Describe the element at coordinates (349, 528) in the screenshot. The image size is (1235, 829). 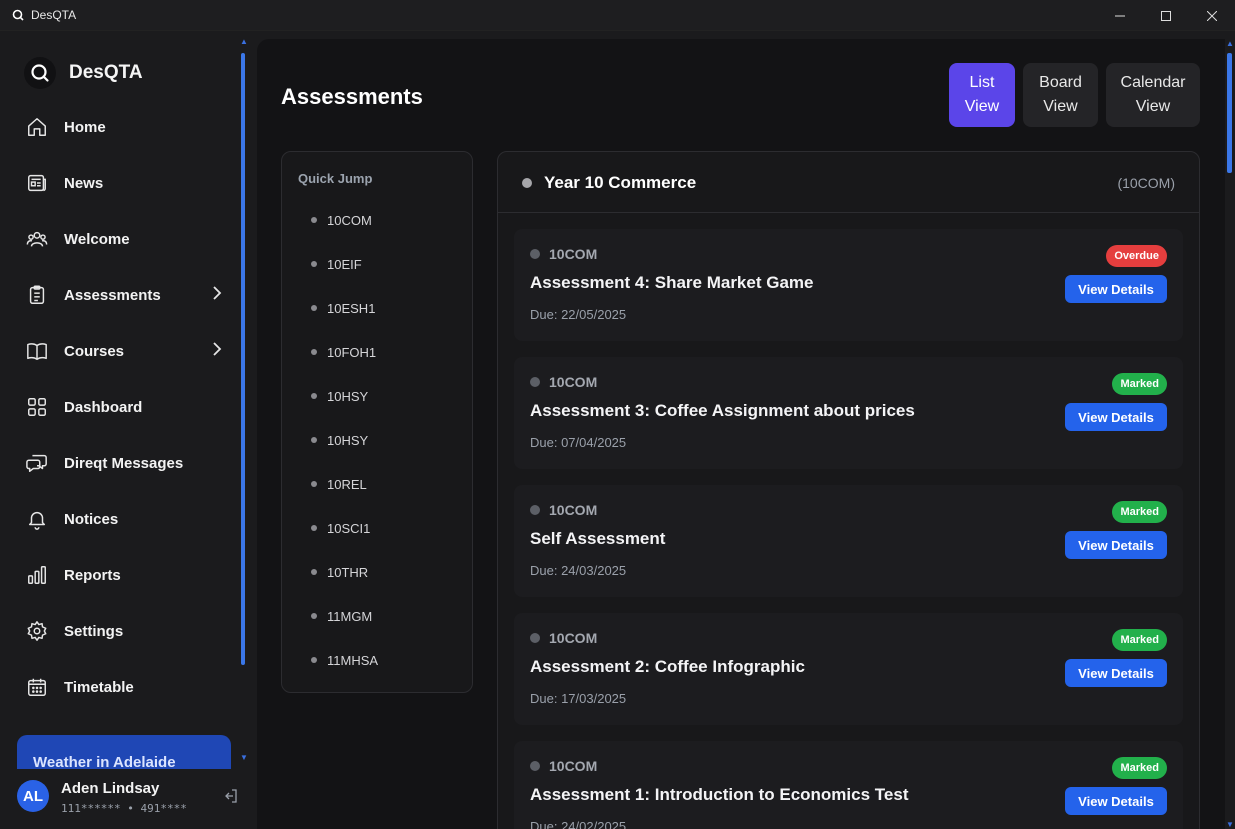
I see `quick-jump-label: 10SCI1` at that location.